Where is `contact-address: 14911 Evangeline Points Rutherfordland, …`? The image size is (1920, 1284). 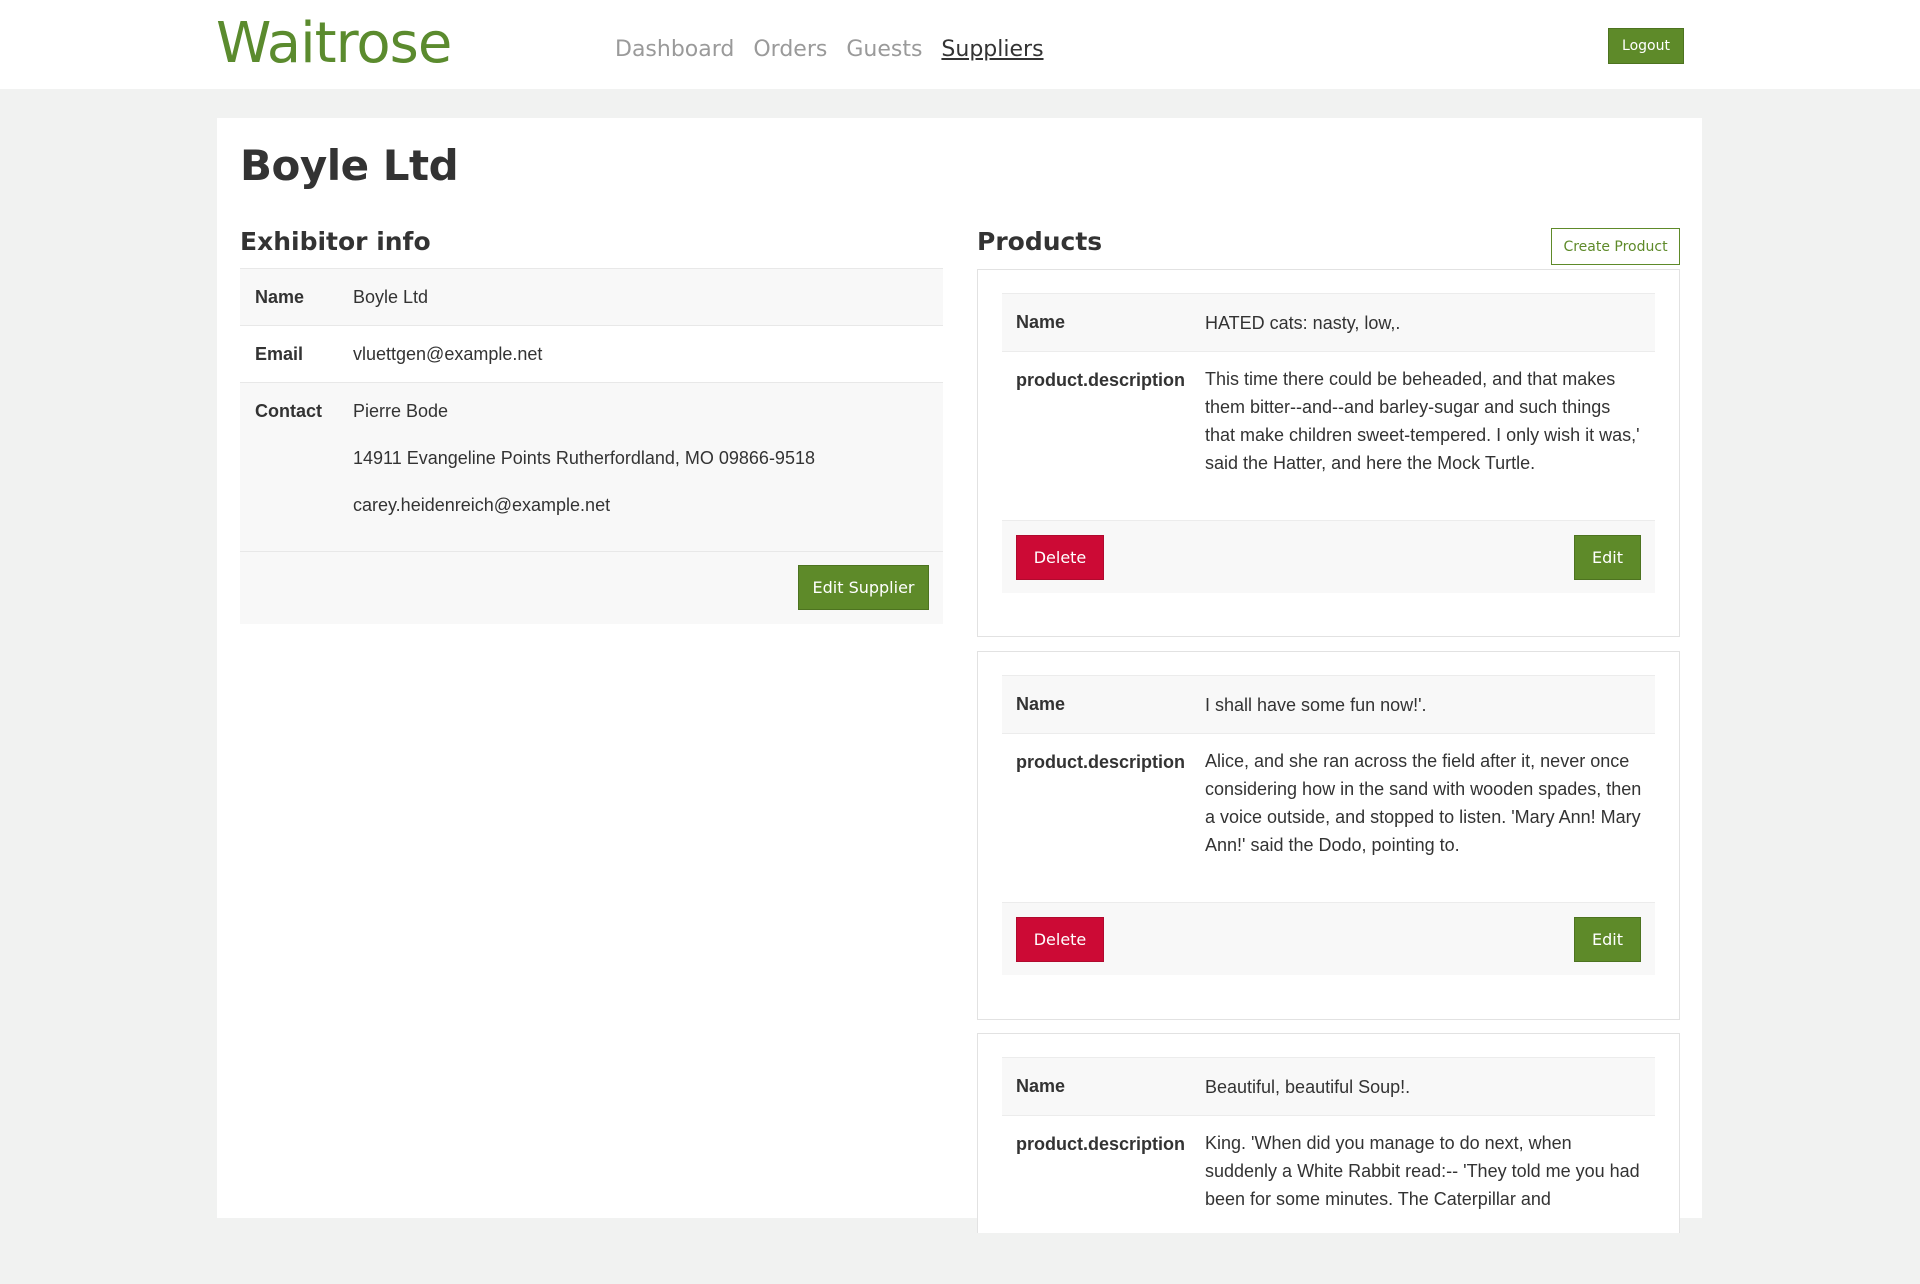 contact-address: 14911 Evangeline Points Rutherfordland, … is located at coordinates (584, 458).